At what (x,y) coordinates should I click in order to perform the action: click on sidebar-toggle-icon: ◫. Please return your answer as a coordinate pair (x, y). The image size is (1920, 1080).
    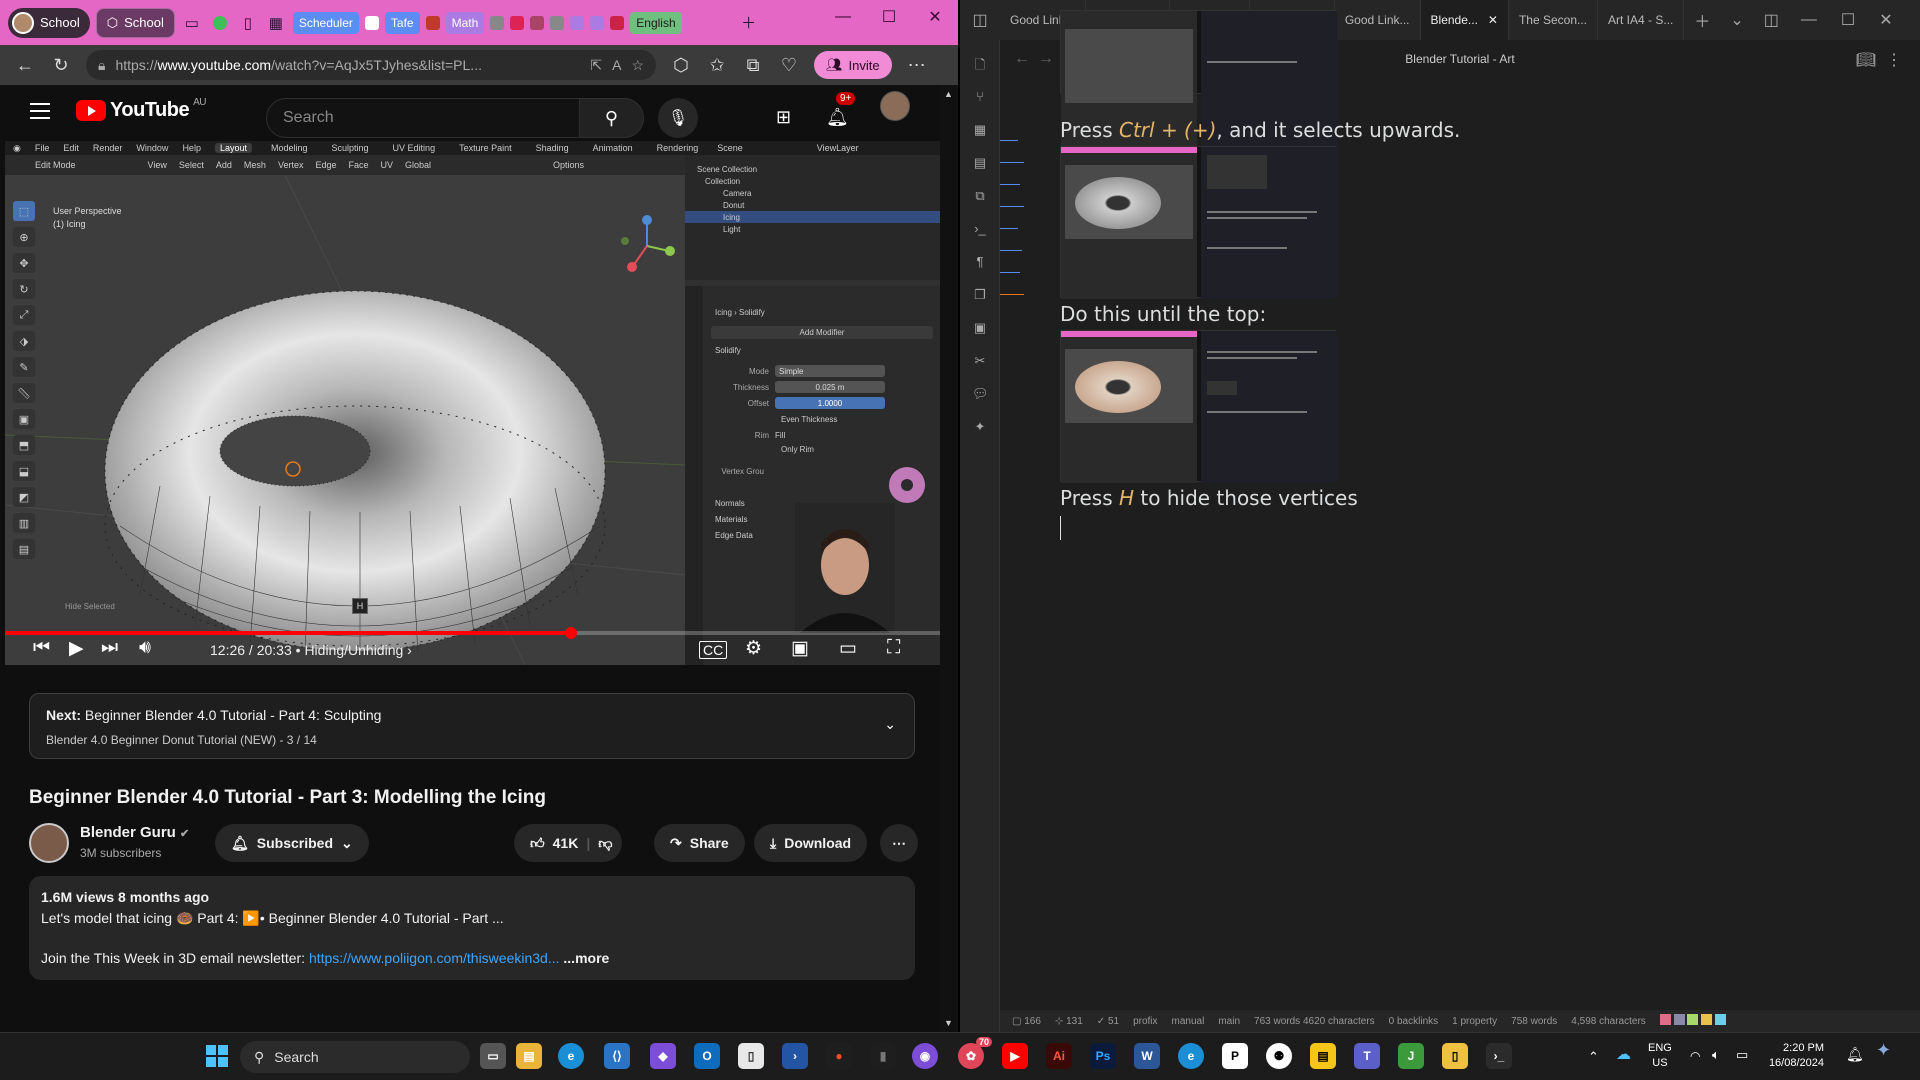
    Looking at the image, I should click on (980, 20).